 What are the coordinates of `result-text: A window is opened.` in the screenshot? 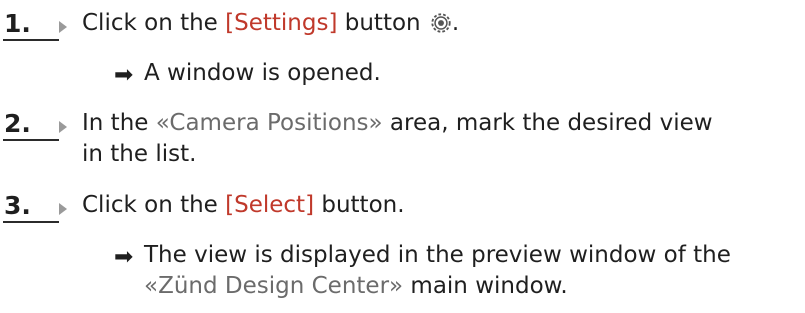 It's located at (262, 73).